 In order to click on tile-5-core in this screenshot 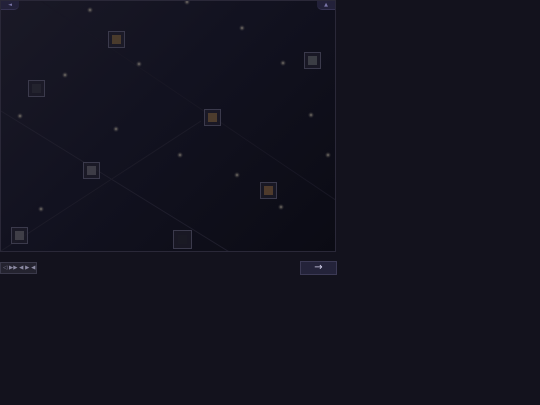, I will do `click(91, 170)`.